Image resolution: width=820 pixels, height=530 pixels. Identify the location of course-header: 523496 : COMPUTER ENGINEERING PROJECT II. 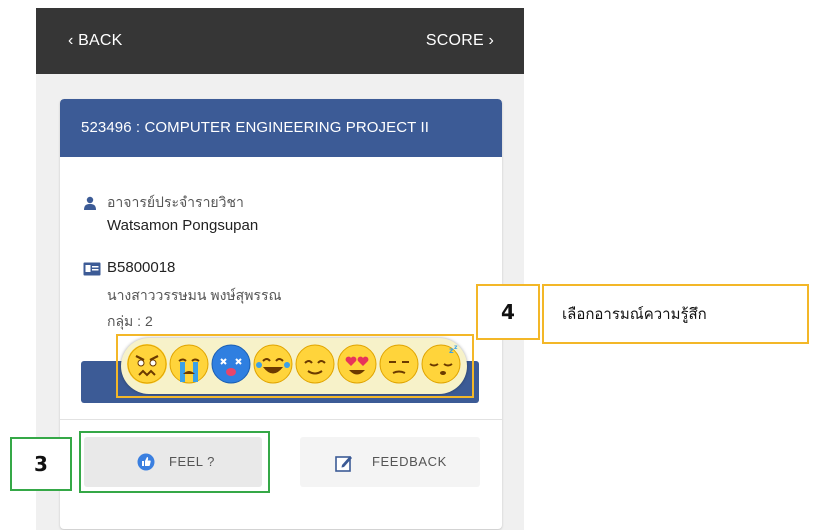
(281, 128).